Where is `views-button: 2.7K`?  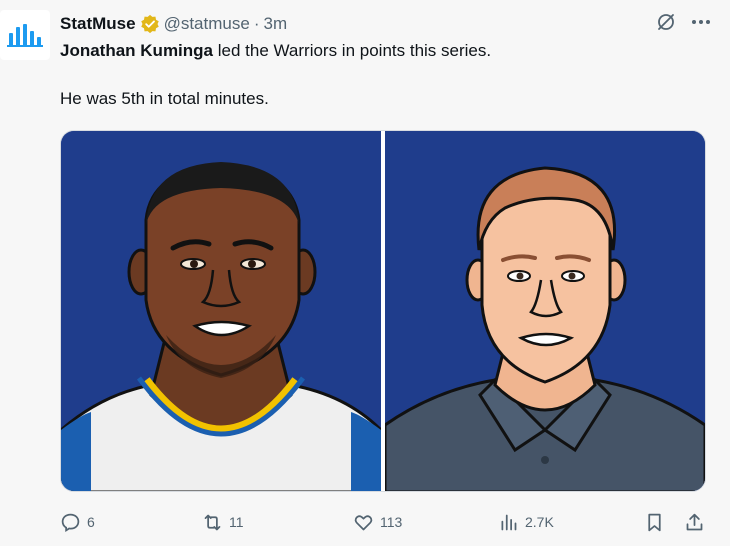
views-button: 2.7K is located at coordinates (526, 522).